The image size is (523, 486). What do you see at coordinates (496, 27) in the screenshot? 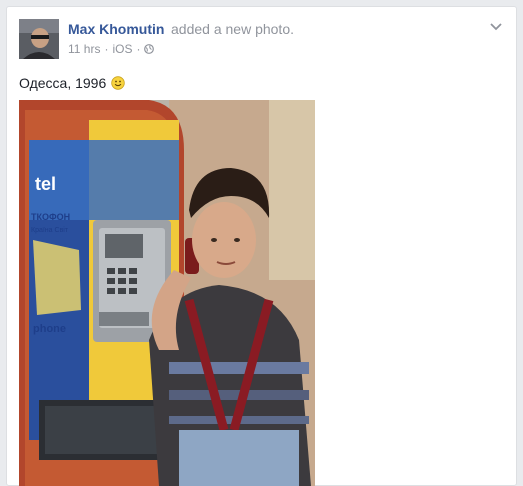
I see `chevron-down-icon` at bounding box center [496, 27].